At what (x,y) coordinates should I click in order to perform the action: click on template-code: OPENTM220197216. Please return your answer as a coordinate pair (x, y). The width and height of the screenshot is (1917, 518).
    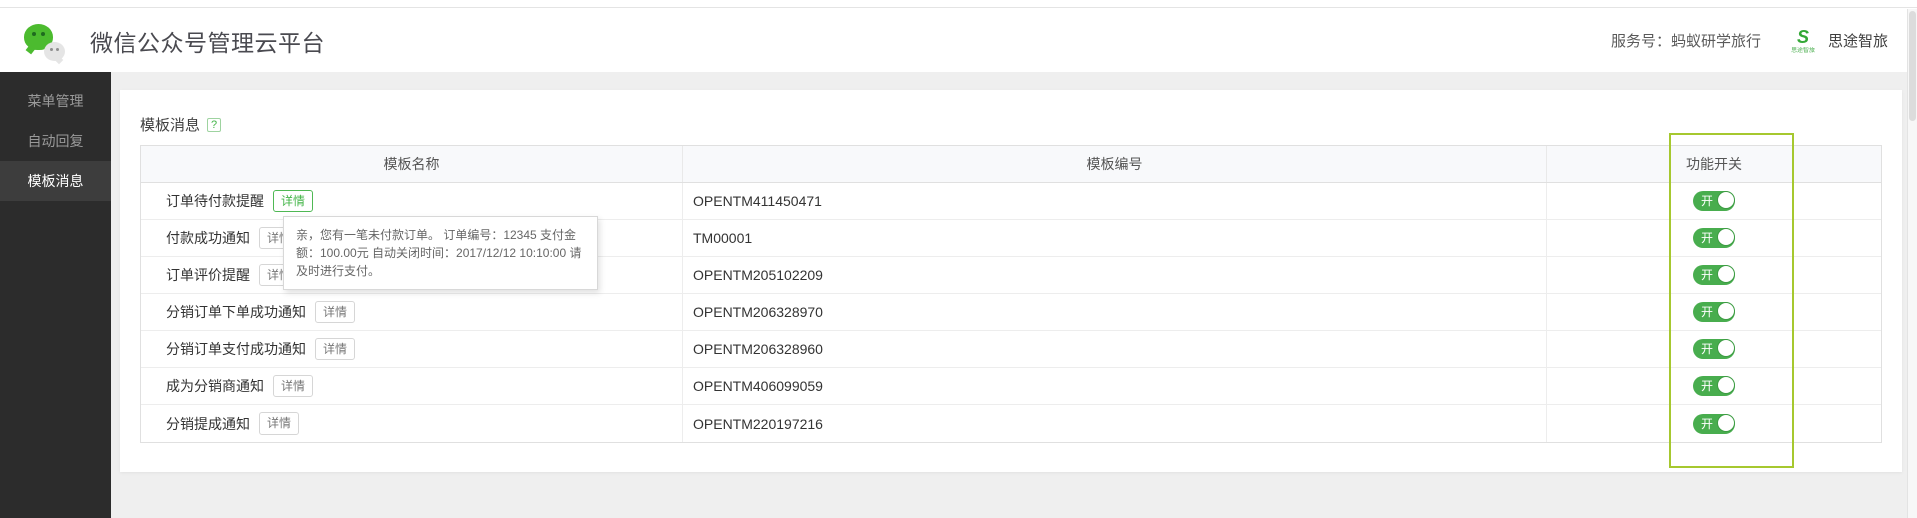
    Looking at the image, I should click on (1115, 423).